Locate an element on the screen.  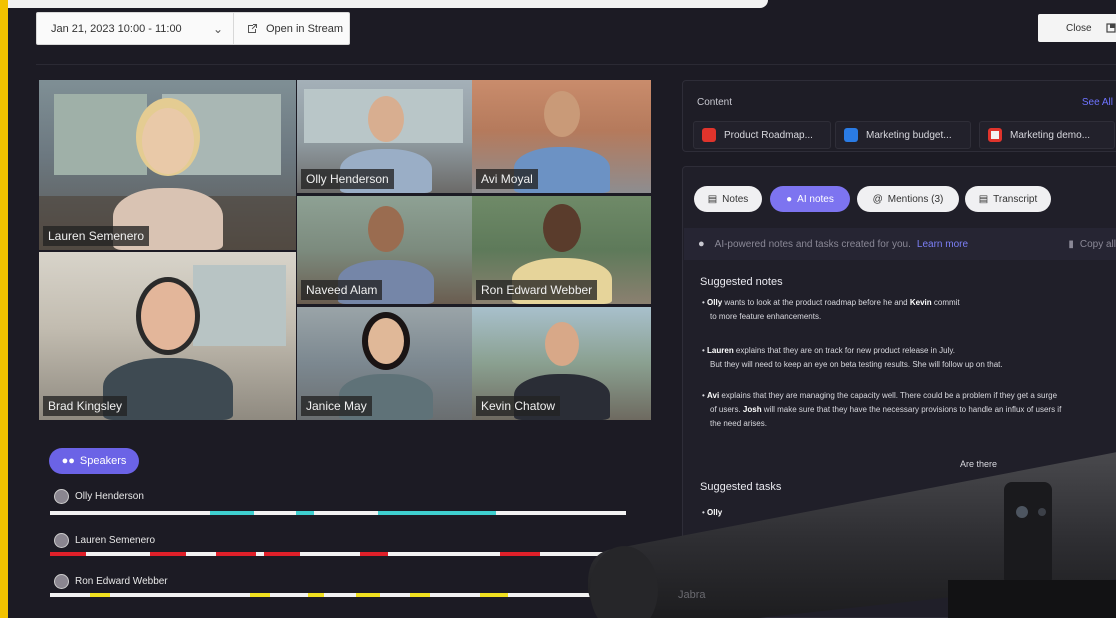
open-in-stream-button: Open in Stream is located at coordinates (288, 29).